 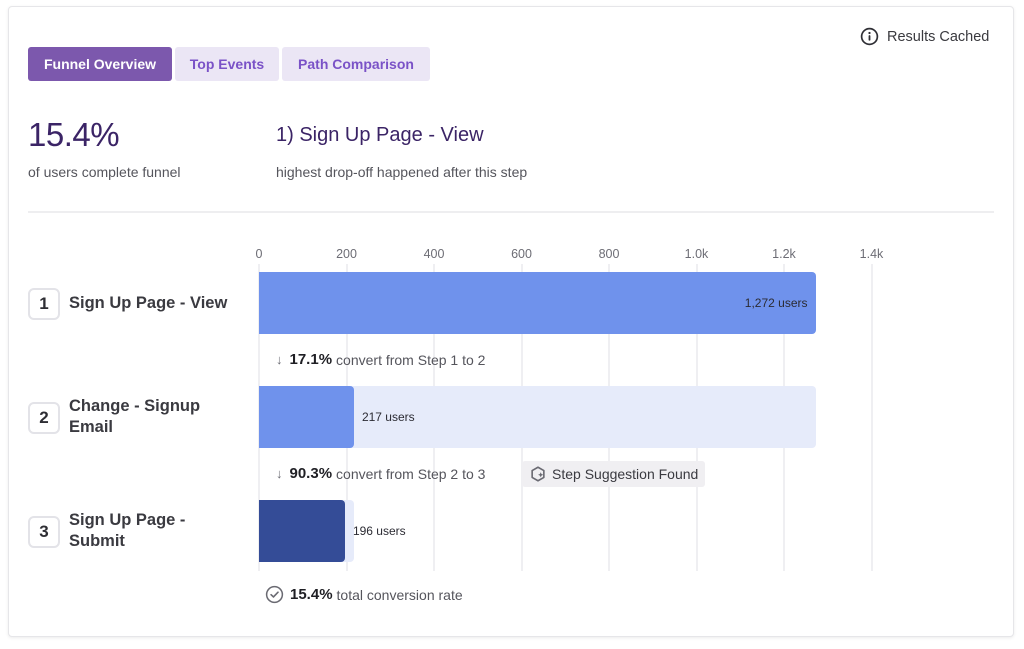 I want to click on step-name: Sign Up Page - View, so click(x=154, y=303).